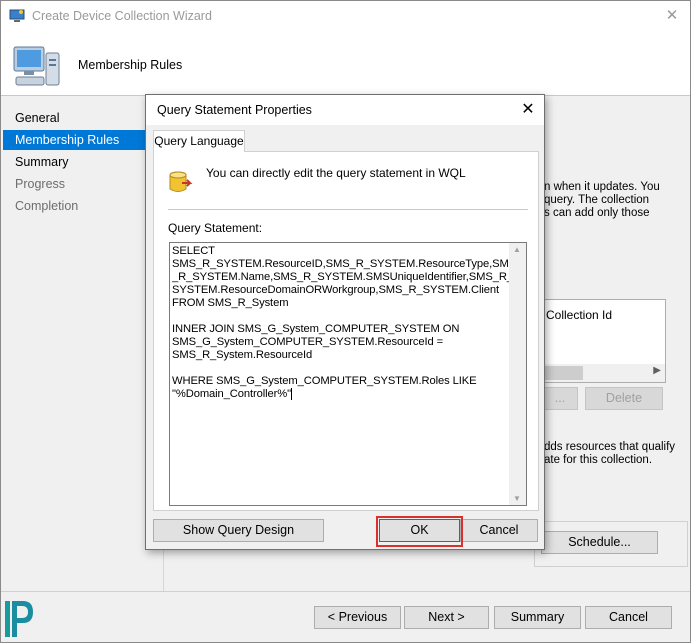 This screenshot has width=691, height=643. What do you see at coordinates (419, 531) in the screenshot?
I see `ok-highlight-box` at bounding box center [419, 531].